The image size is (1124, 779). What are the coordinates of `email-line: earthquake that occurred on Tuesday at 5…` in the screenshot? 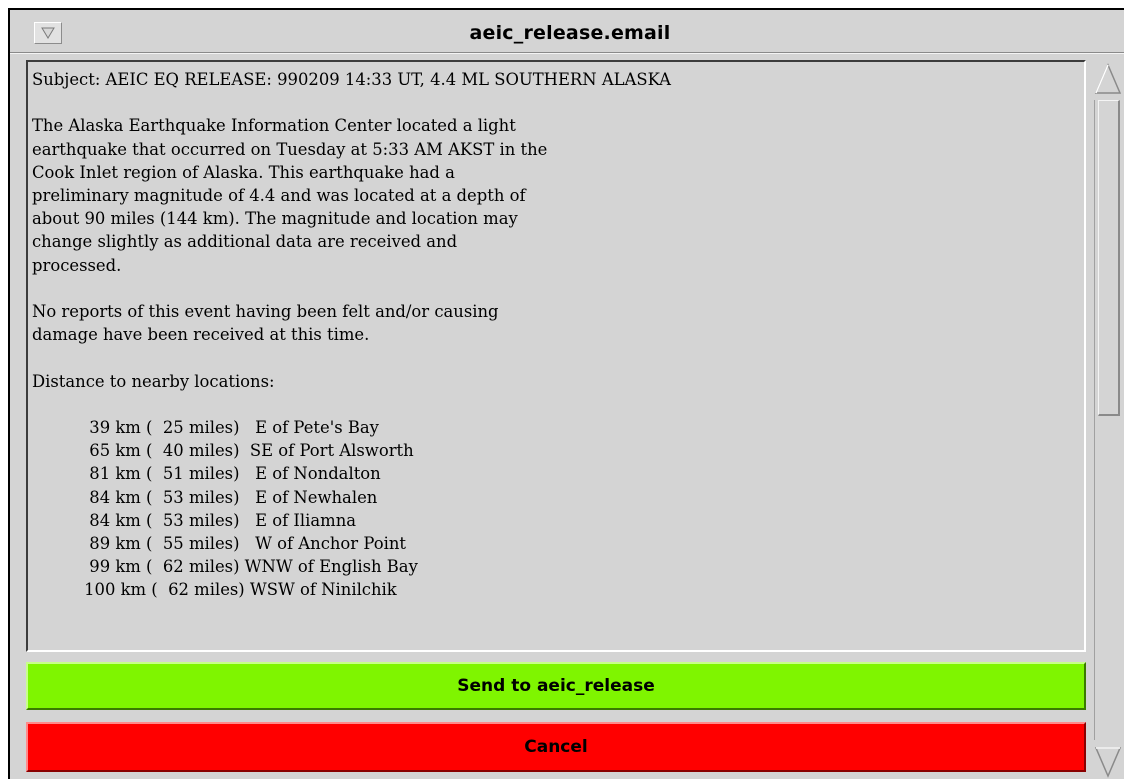 It's located at (290, 149).